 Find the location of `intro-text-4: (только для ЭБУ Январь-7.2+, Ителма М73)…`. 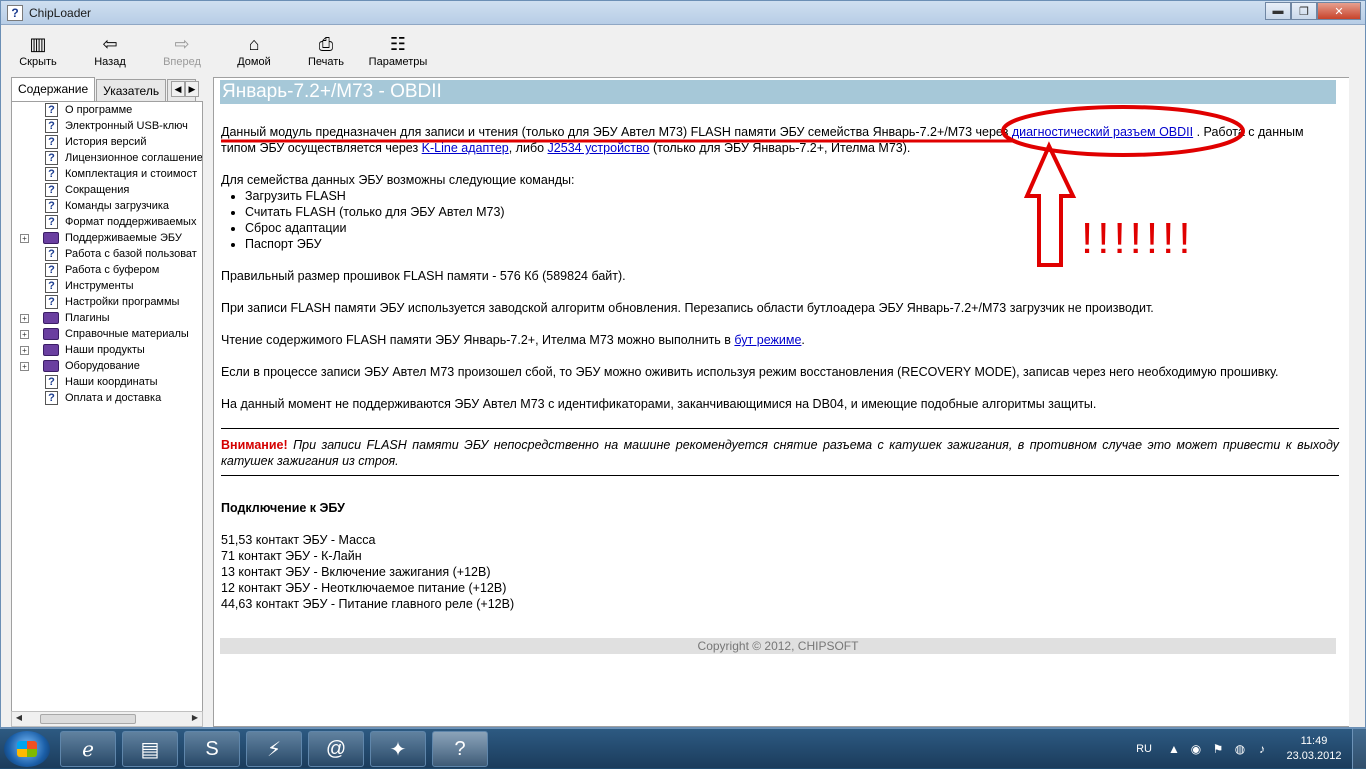

intro-text-4: (только для ЭБУ Январь-7.2+, Ителма М73)… is located at coordinates (780, 148).